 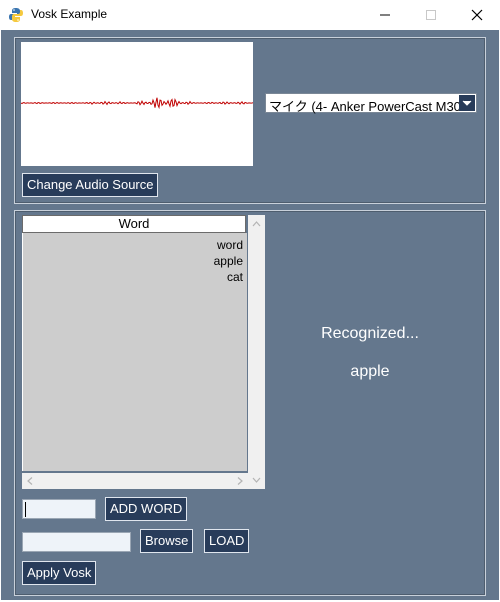 I want to click on table-row: word, so click(x=230, y=245).